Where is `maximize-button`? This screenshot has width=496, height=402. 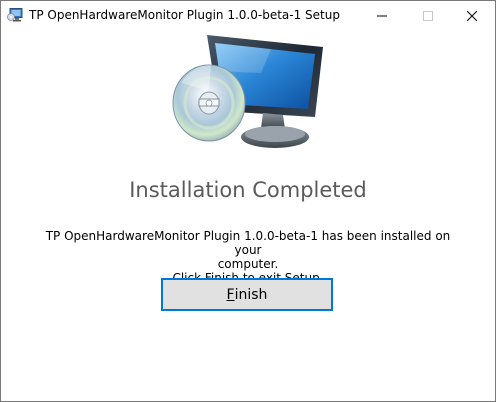 maximize-button is located at coordinates (428, 15).